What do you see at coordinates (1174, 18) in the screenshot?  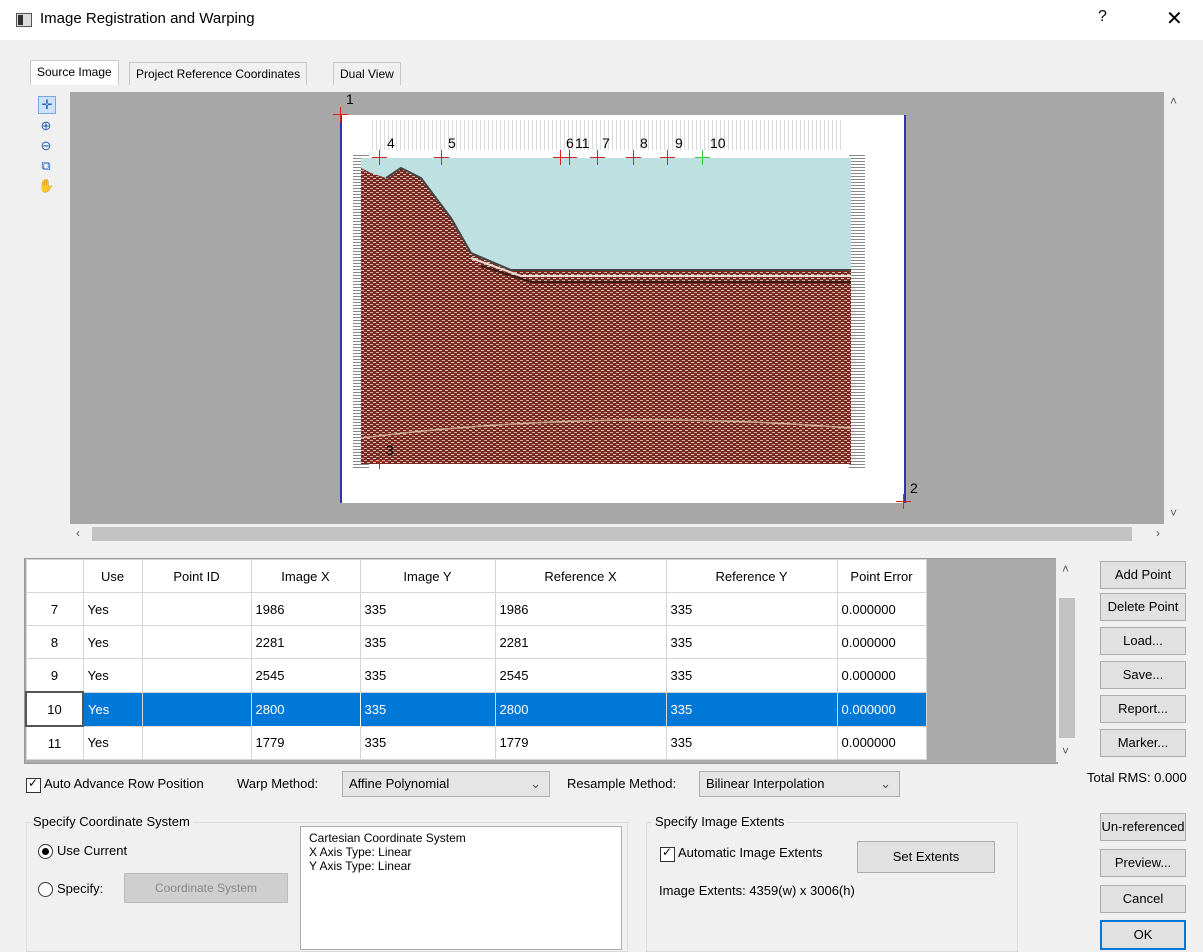 I see `close-button: ✕` at bounding box center [1174, 18].